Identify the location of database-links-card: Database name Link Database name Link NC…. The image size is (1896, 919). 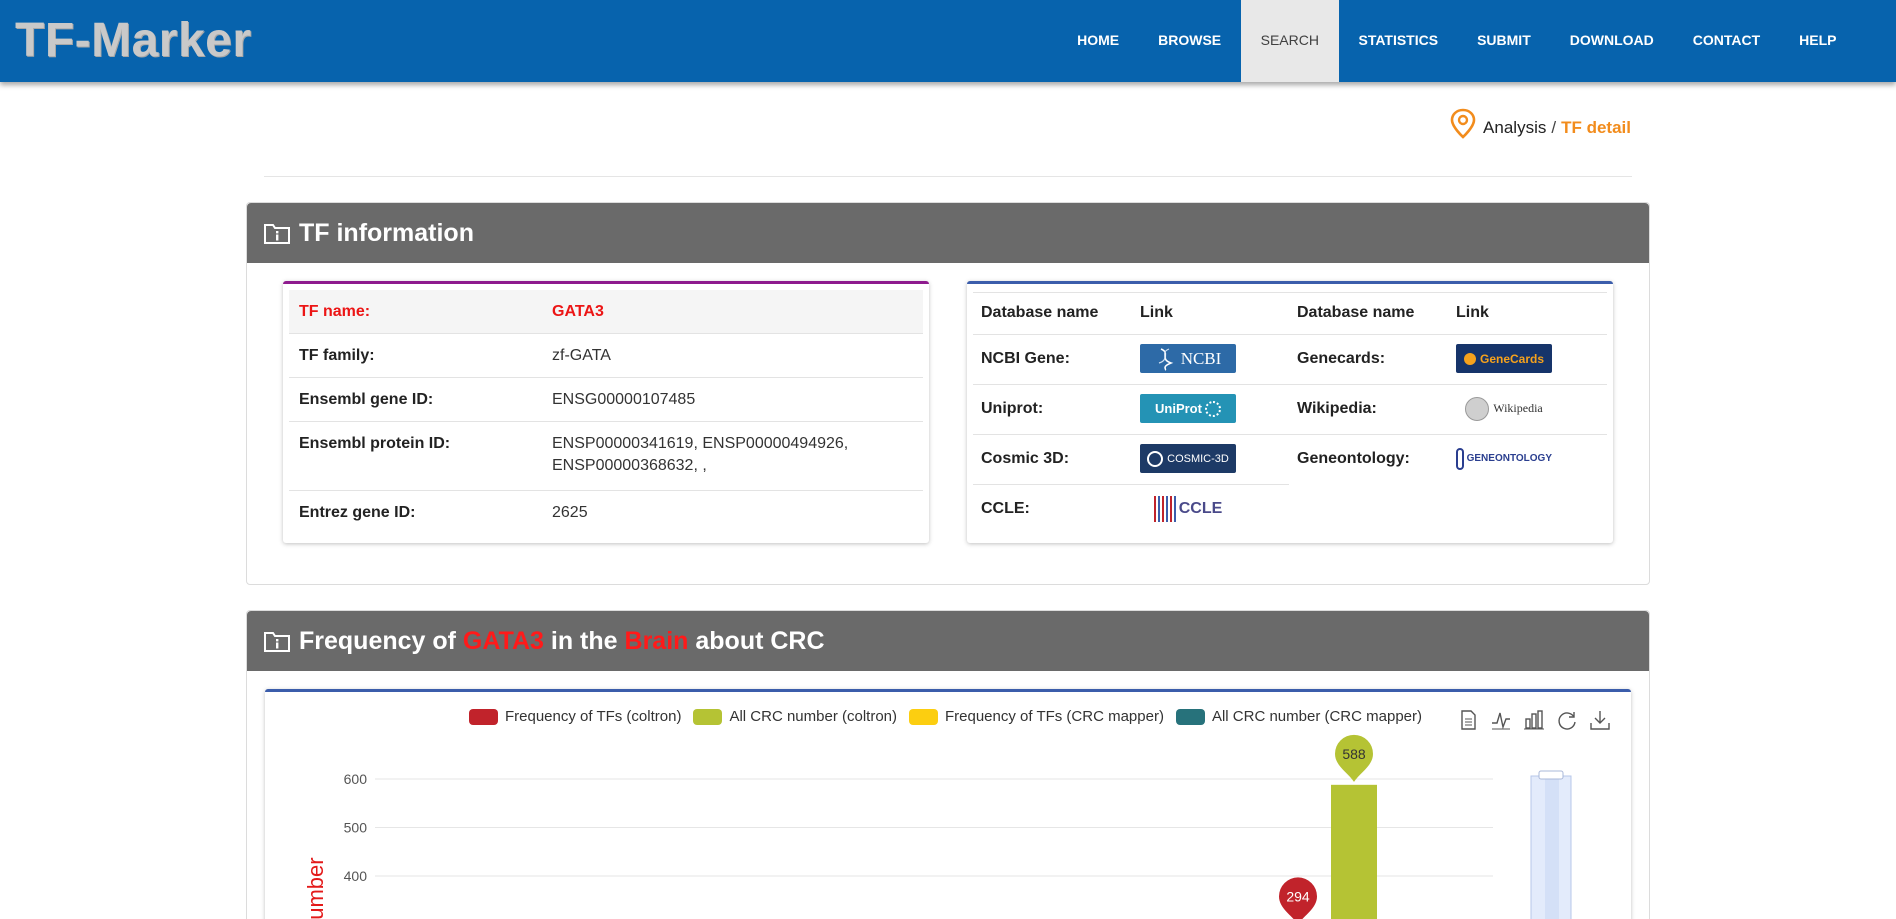
(1290, 412).